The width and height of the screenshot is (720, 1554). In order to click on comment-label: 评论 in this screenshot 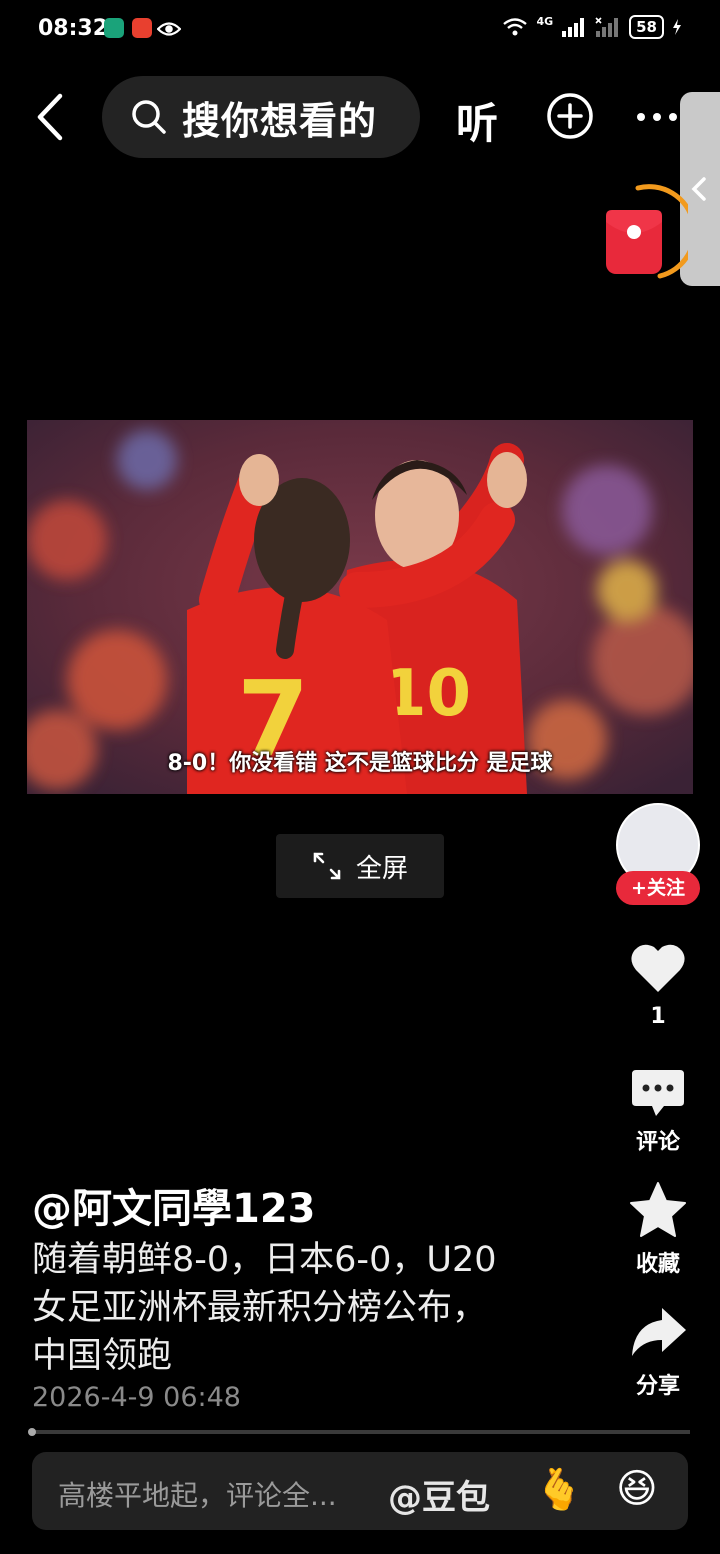, I will do `click(657, 1142)`.